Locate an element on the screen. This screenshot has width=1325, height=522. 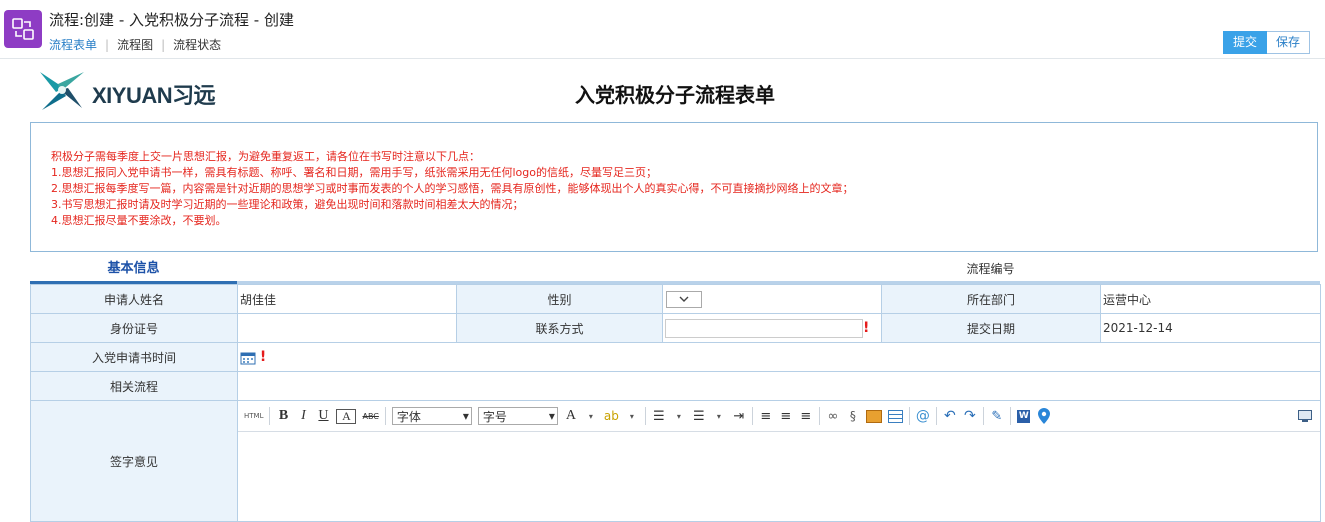
nav-tabs: 流程表单 | 流程图 | 流程状态 is located at coordinates (135, 44).